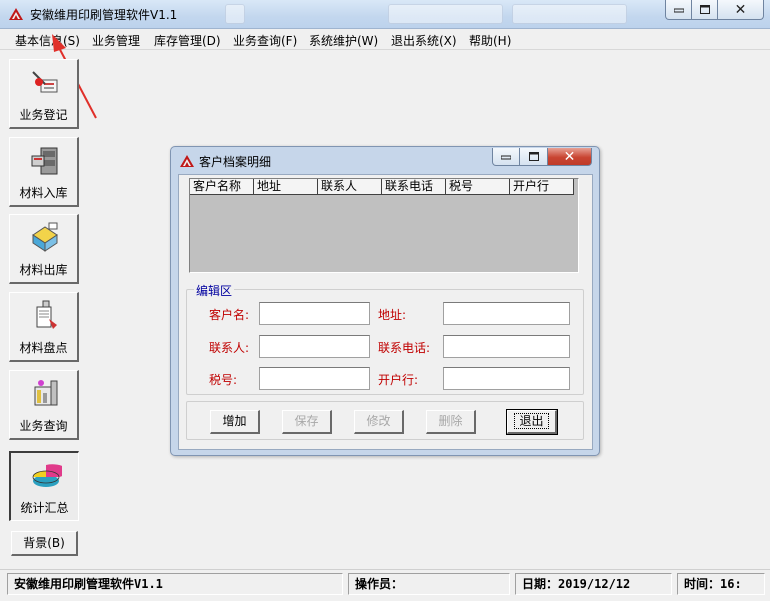 This screenshot has height=601, width=770. Describe the element at coordinates (385, 14) in the screenshot. I see `title-bar: 安徽维用印刷管理软件V1.1 ✕` at that location.